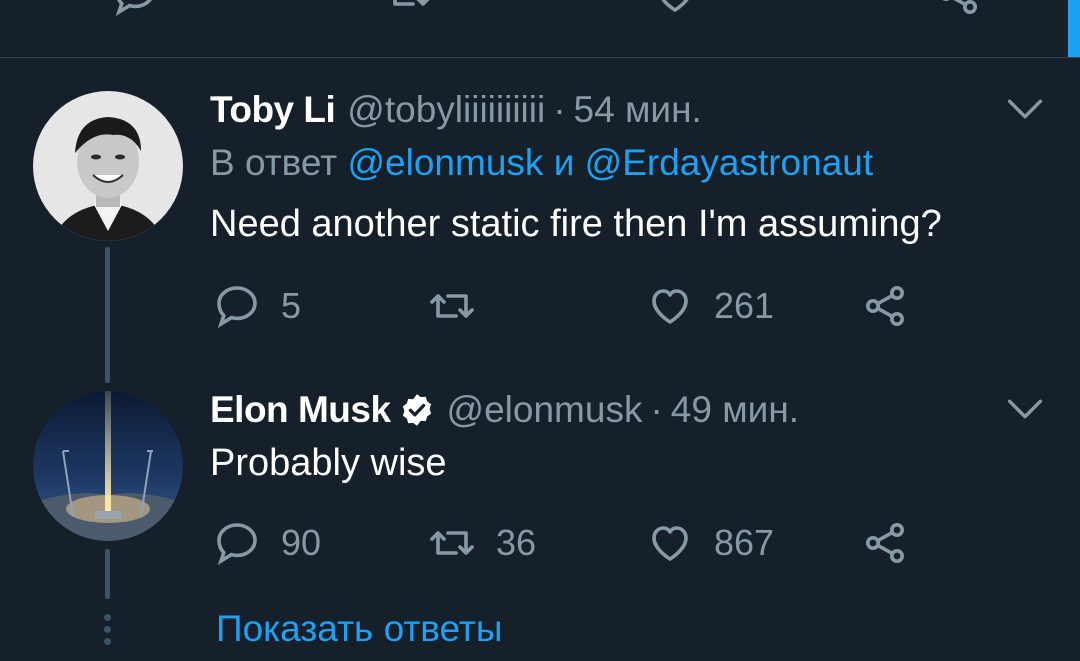 The image size is (1080, 661). Describe the element at coordinates (301, 542) in the screenshot. I see `reply-count: 90` at that location.